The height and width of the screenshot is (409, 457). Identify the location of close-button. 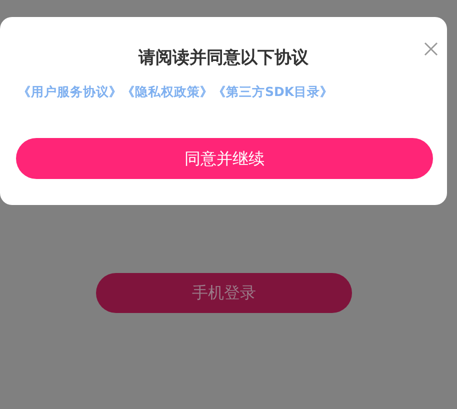
(431, 49).